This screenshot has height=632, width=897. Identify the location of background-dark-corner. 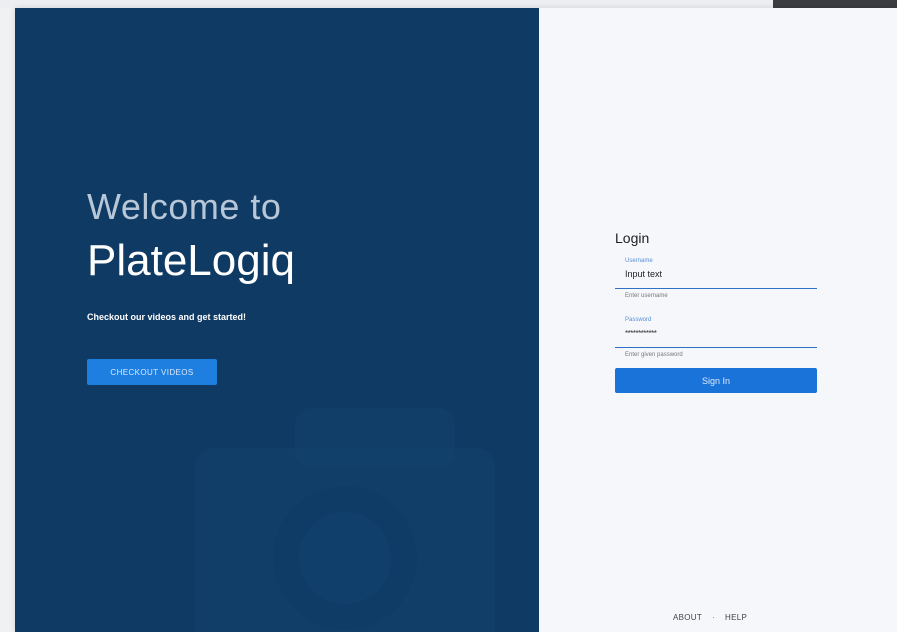
(835, 4).